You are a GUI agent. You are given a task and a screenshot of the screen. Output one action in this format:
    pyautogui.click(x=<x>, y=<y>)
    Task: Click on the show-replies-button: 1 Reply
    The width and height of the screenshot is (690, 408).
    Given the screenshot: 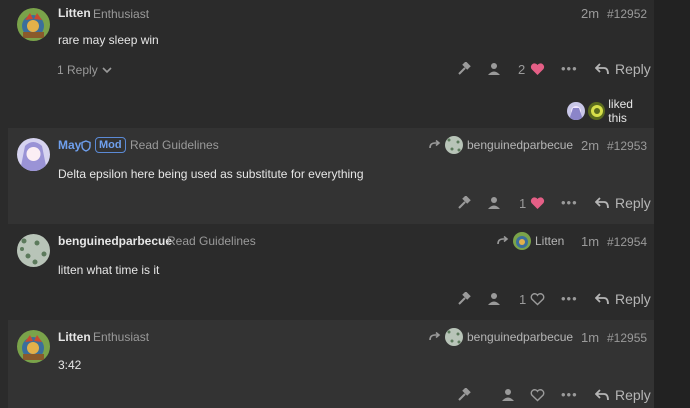 What is the action you would take?
    pyautogui.click(x=84, y=70)
    